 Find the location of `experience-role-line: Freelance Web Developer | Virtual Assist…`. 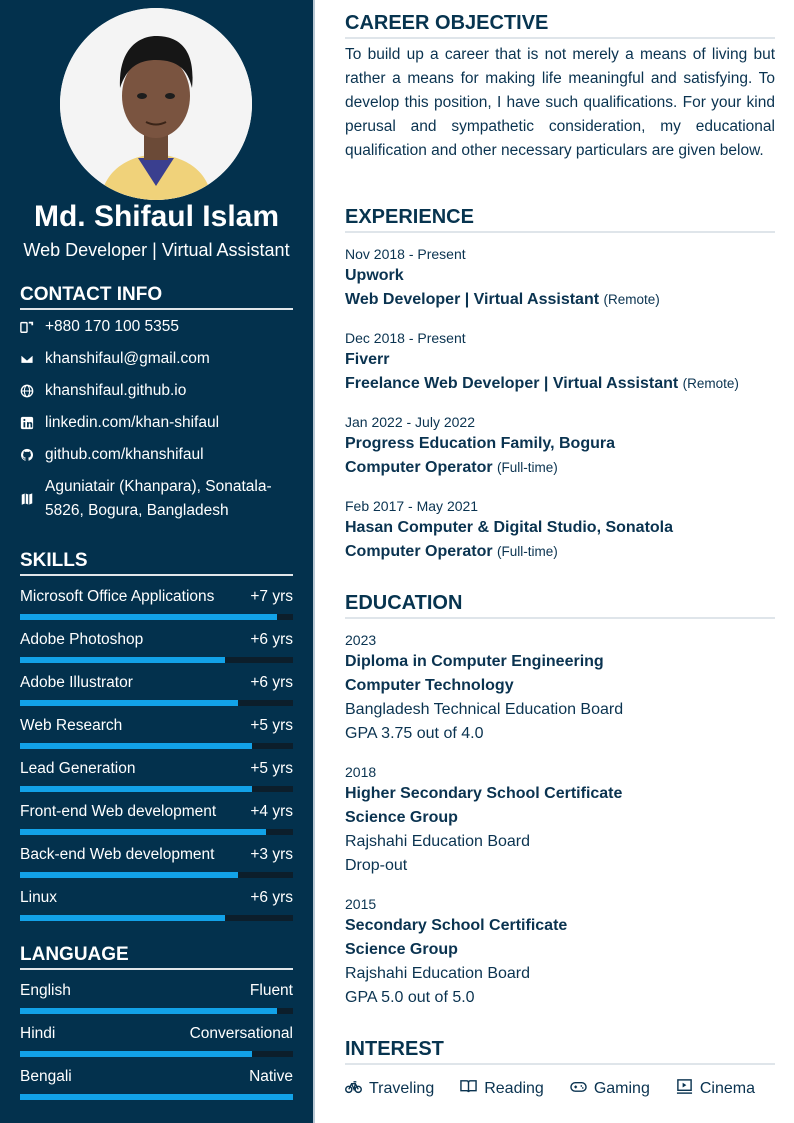

experience-role-line: Freelance Web Developer | Virtual Assist… is located at coordinates (560, 384).